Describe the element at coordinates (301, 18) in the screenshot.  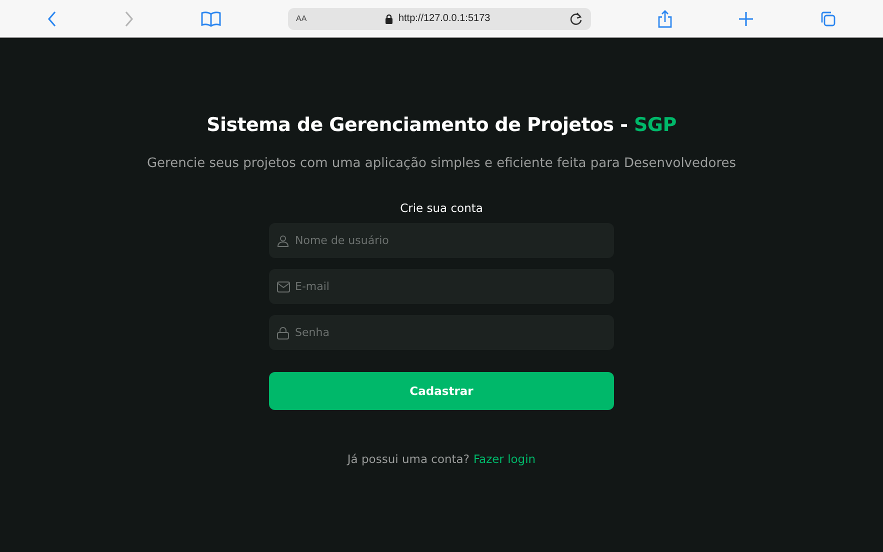
I see `text-size-button: AA` at that location.